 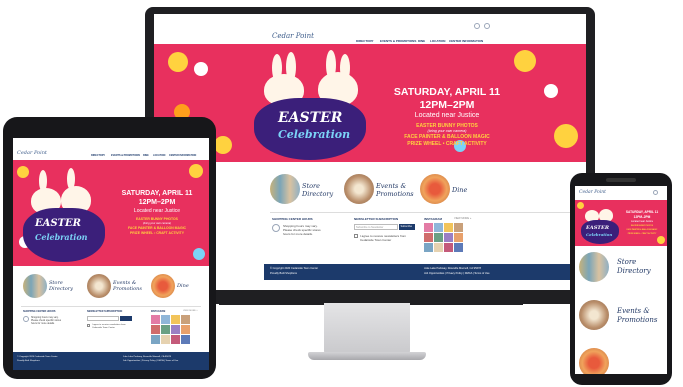 What do you see at coordinates (487, 26) in the screenshot?
I see `instagram-icon` at bounding box center [487, 26].